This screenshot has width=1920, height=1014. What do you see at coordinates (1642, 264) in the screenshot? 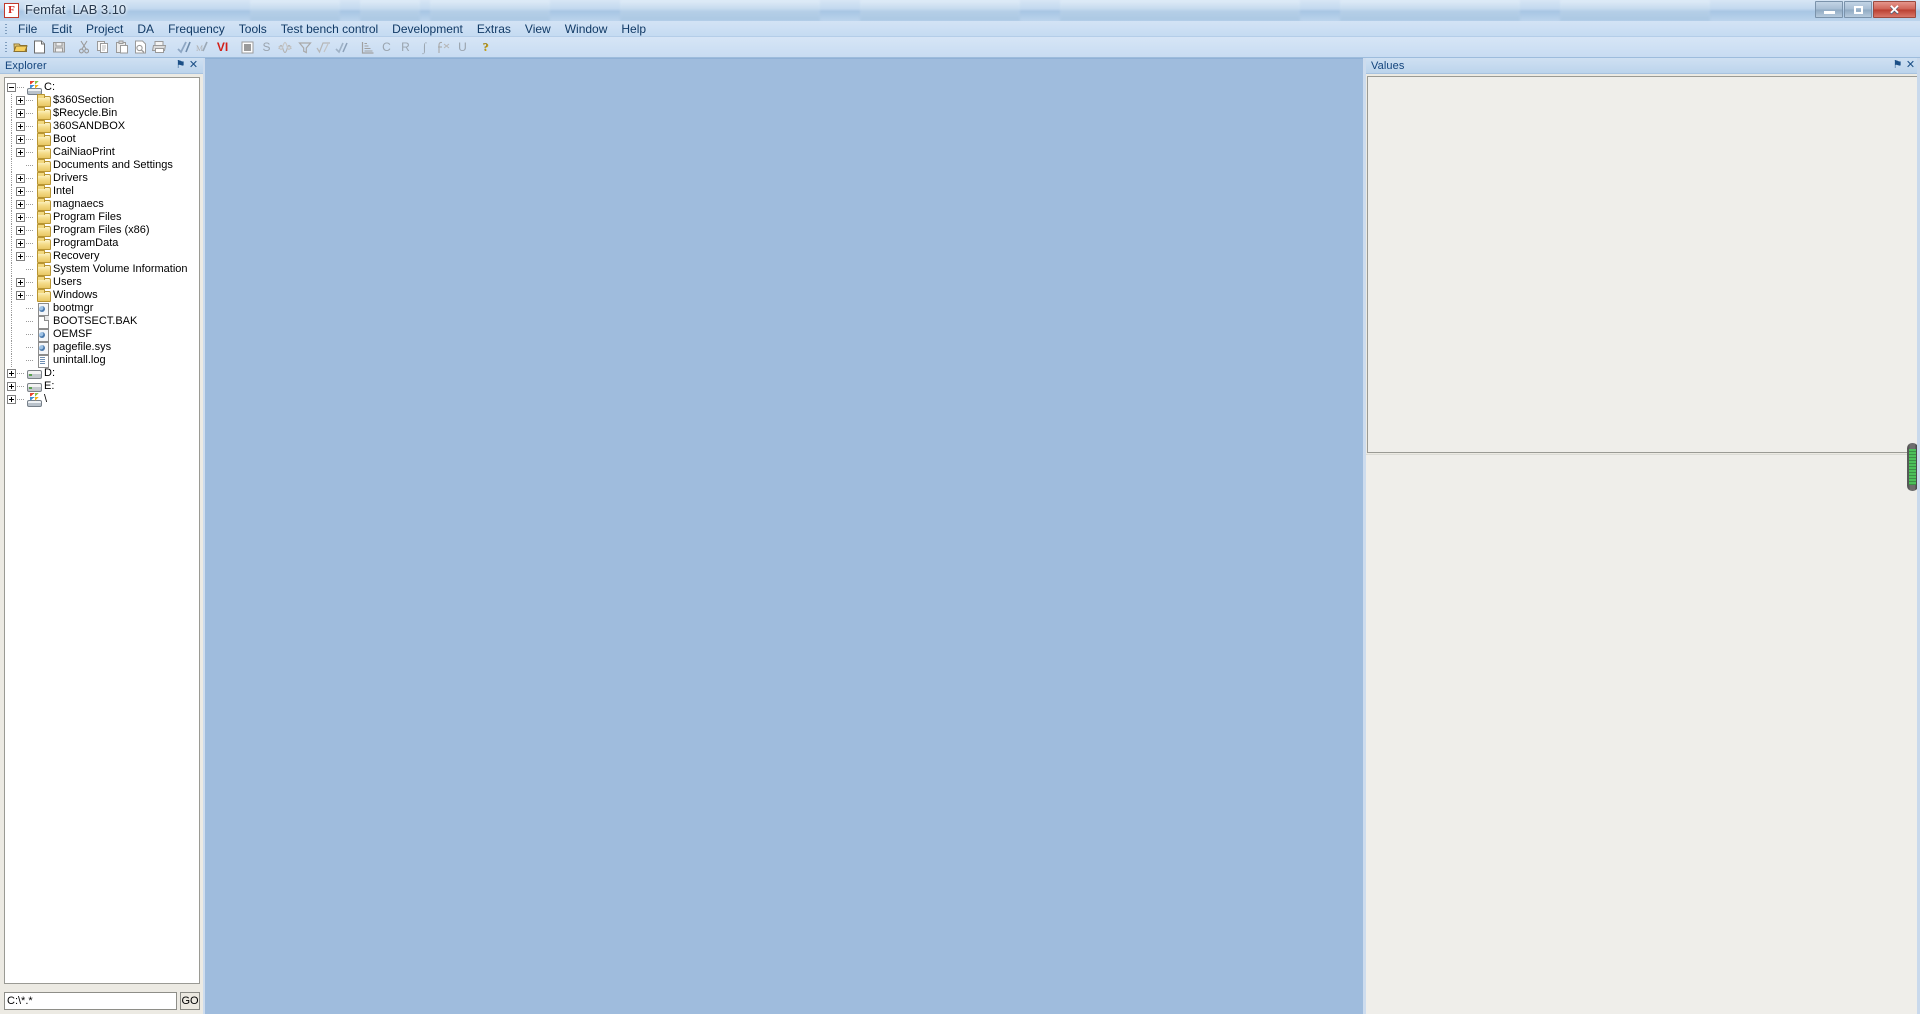
I see `values-list-container` at bounding box center [1642, 264].